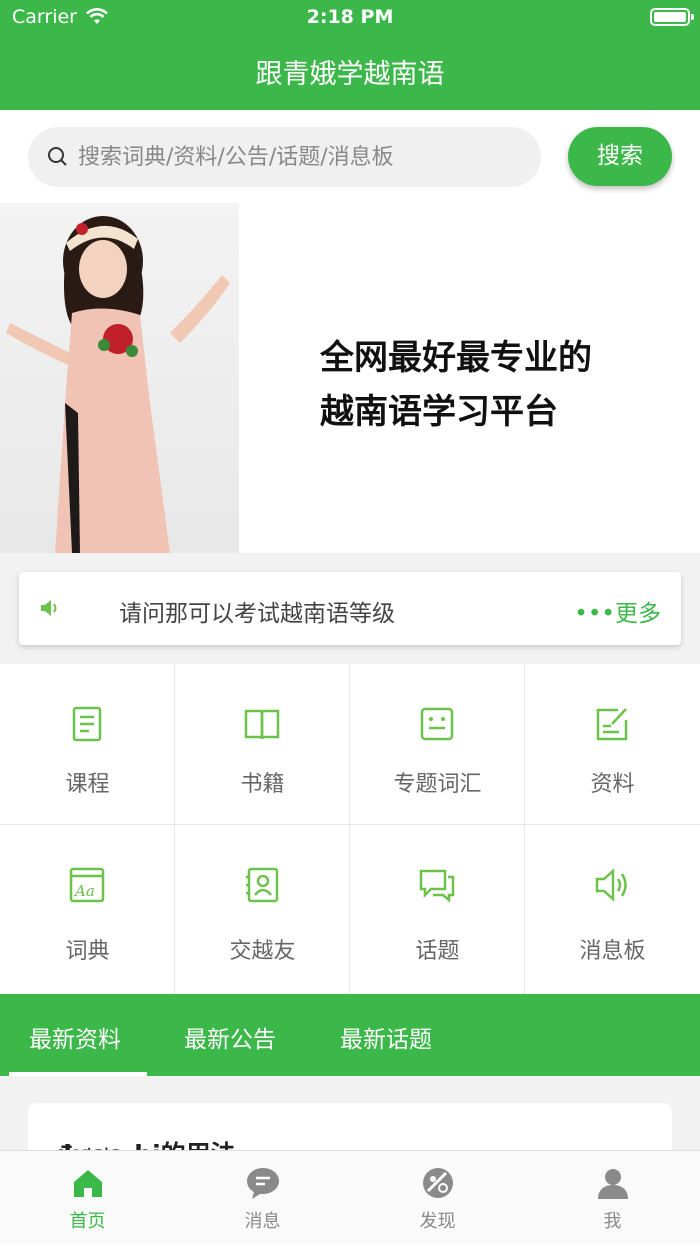 This screenshot has height=1244, width=700. I want to click on grid-item-friends: 交越友, so click(262, 909).